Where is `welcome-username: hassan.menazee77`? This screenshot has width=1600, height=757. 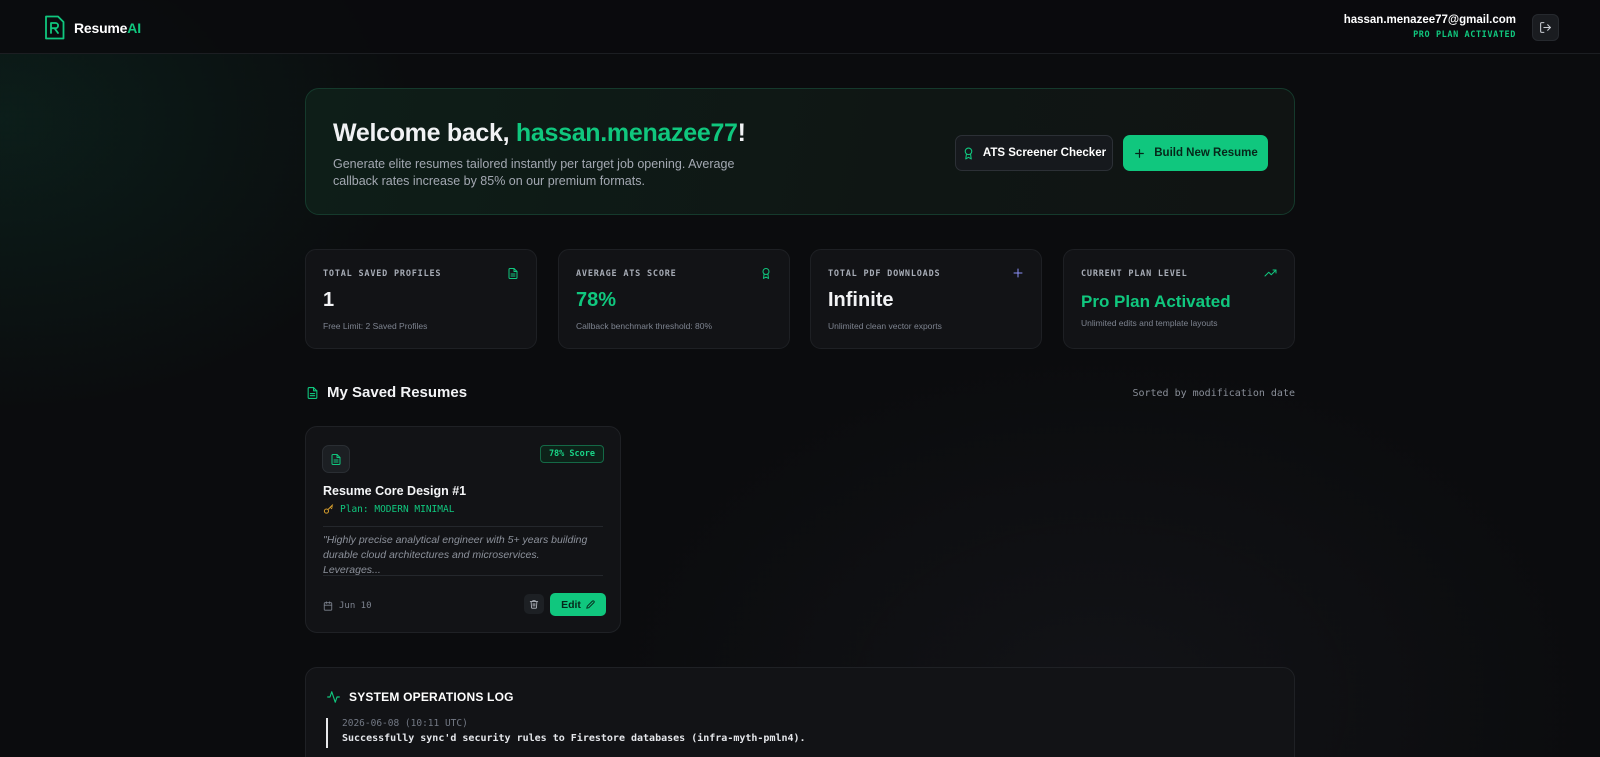
welcome-username: hassan.menazee77 is located at coordinates (626, 133).